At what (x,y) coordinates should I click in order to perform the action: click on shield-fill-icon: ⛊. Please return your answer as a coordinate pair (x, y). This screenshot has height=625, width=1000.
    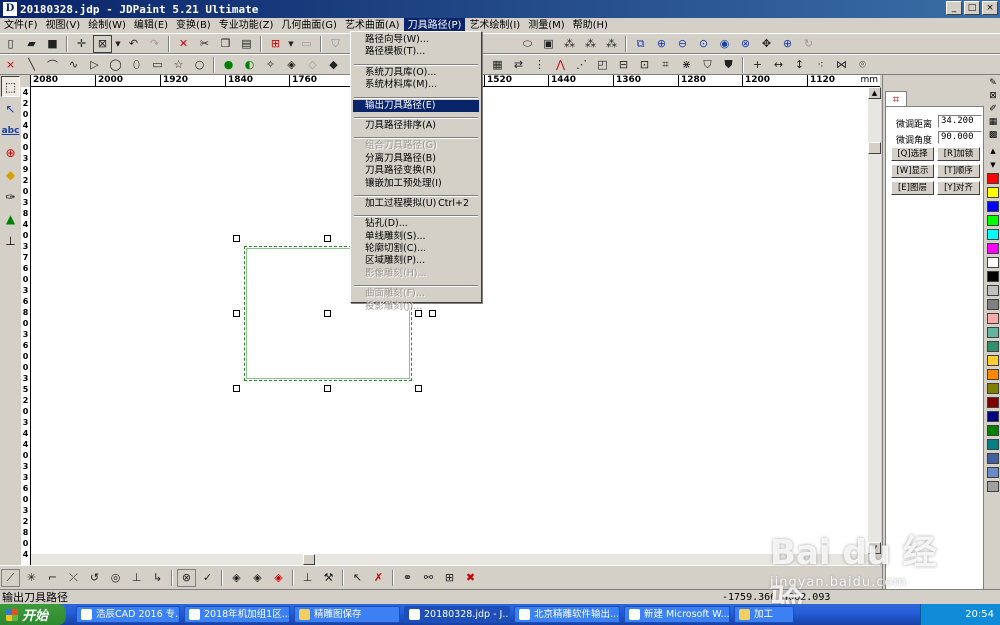
    Looking at the image, I should click on (728, 65).